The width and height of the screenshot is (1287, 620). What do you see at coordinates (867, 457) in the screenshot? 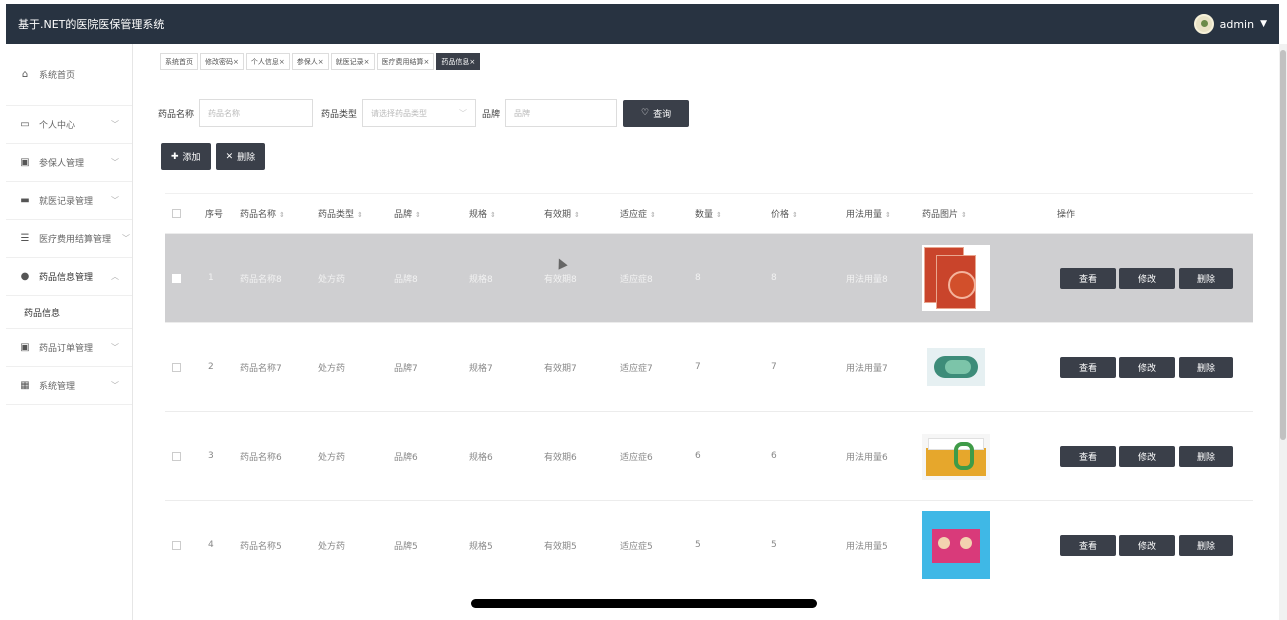
I see `cell-usage: 用法用量6` at bounding box center [867, 457].